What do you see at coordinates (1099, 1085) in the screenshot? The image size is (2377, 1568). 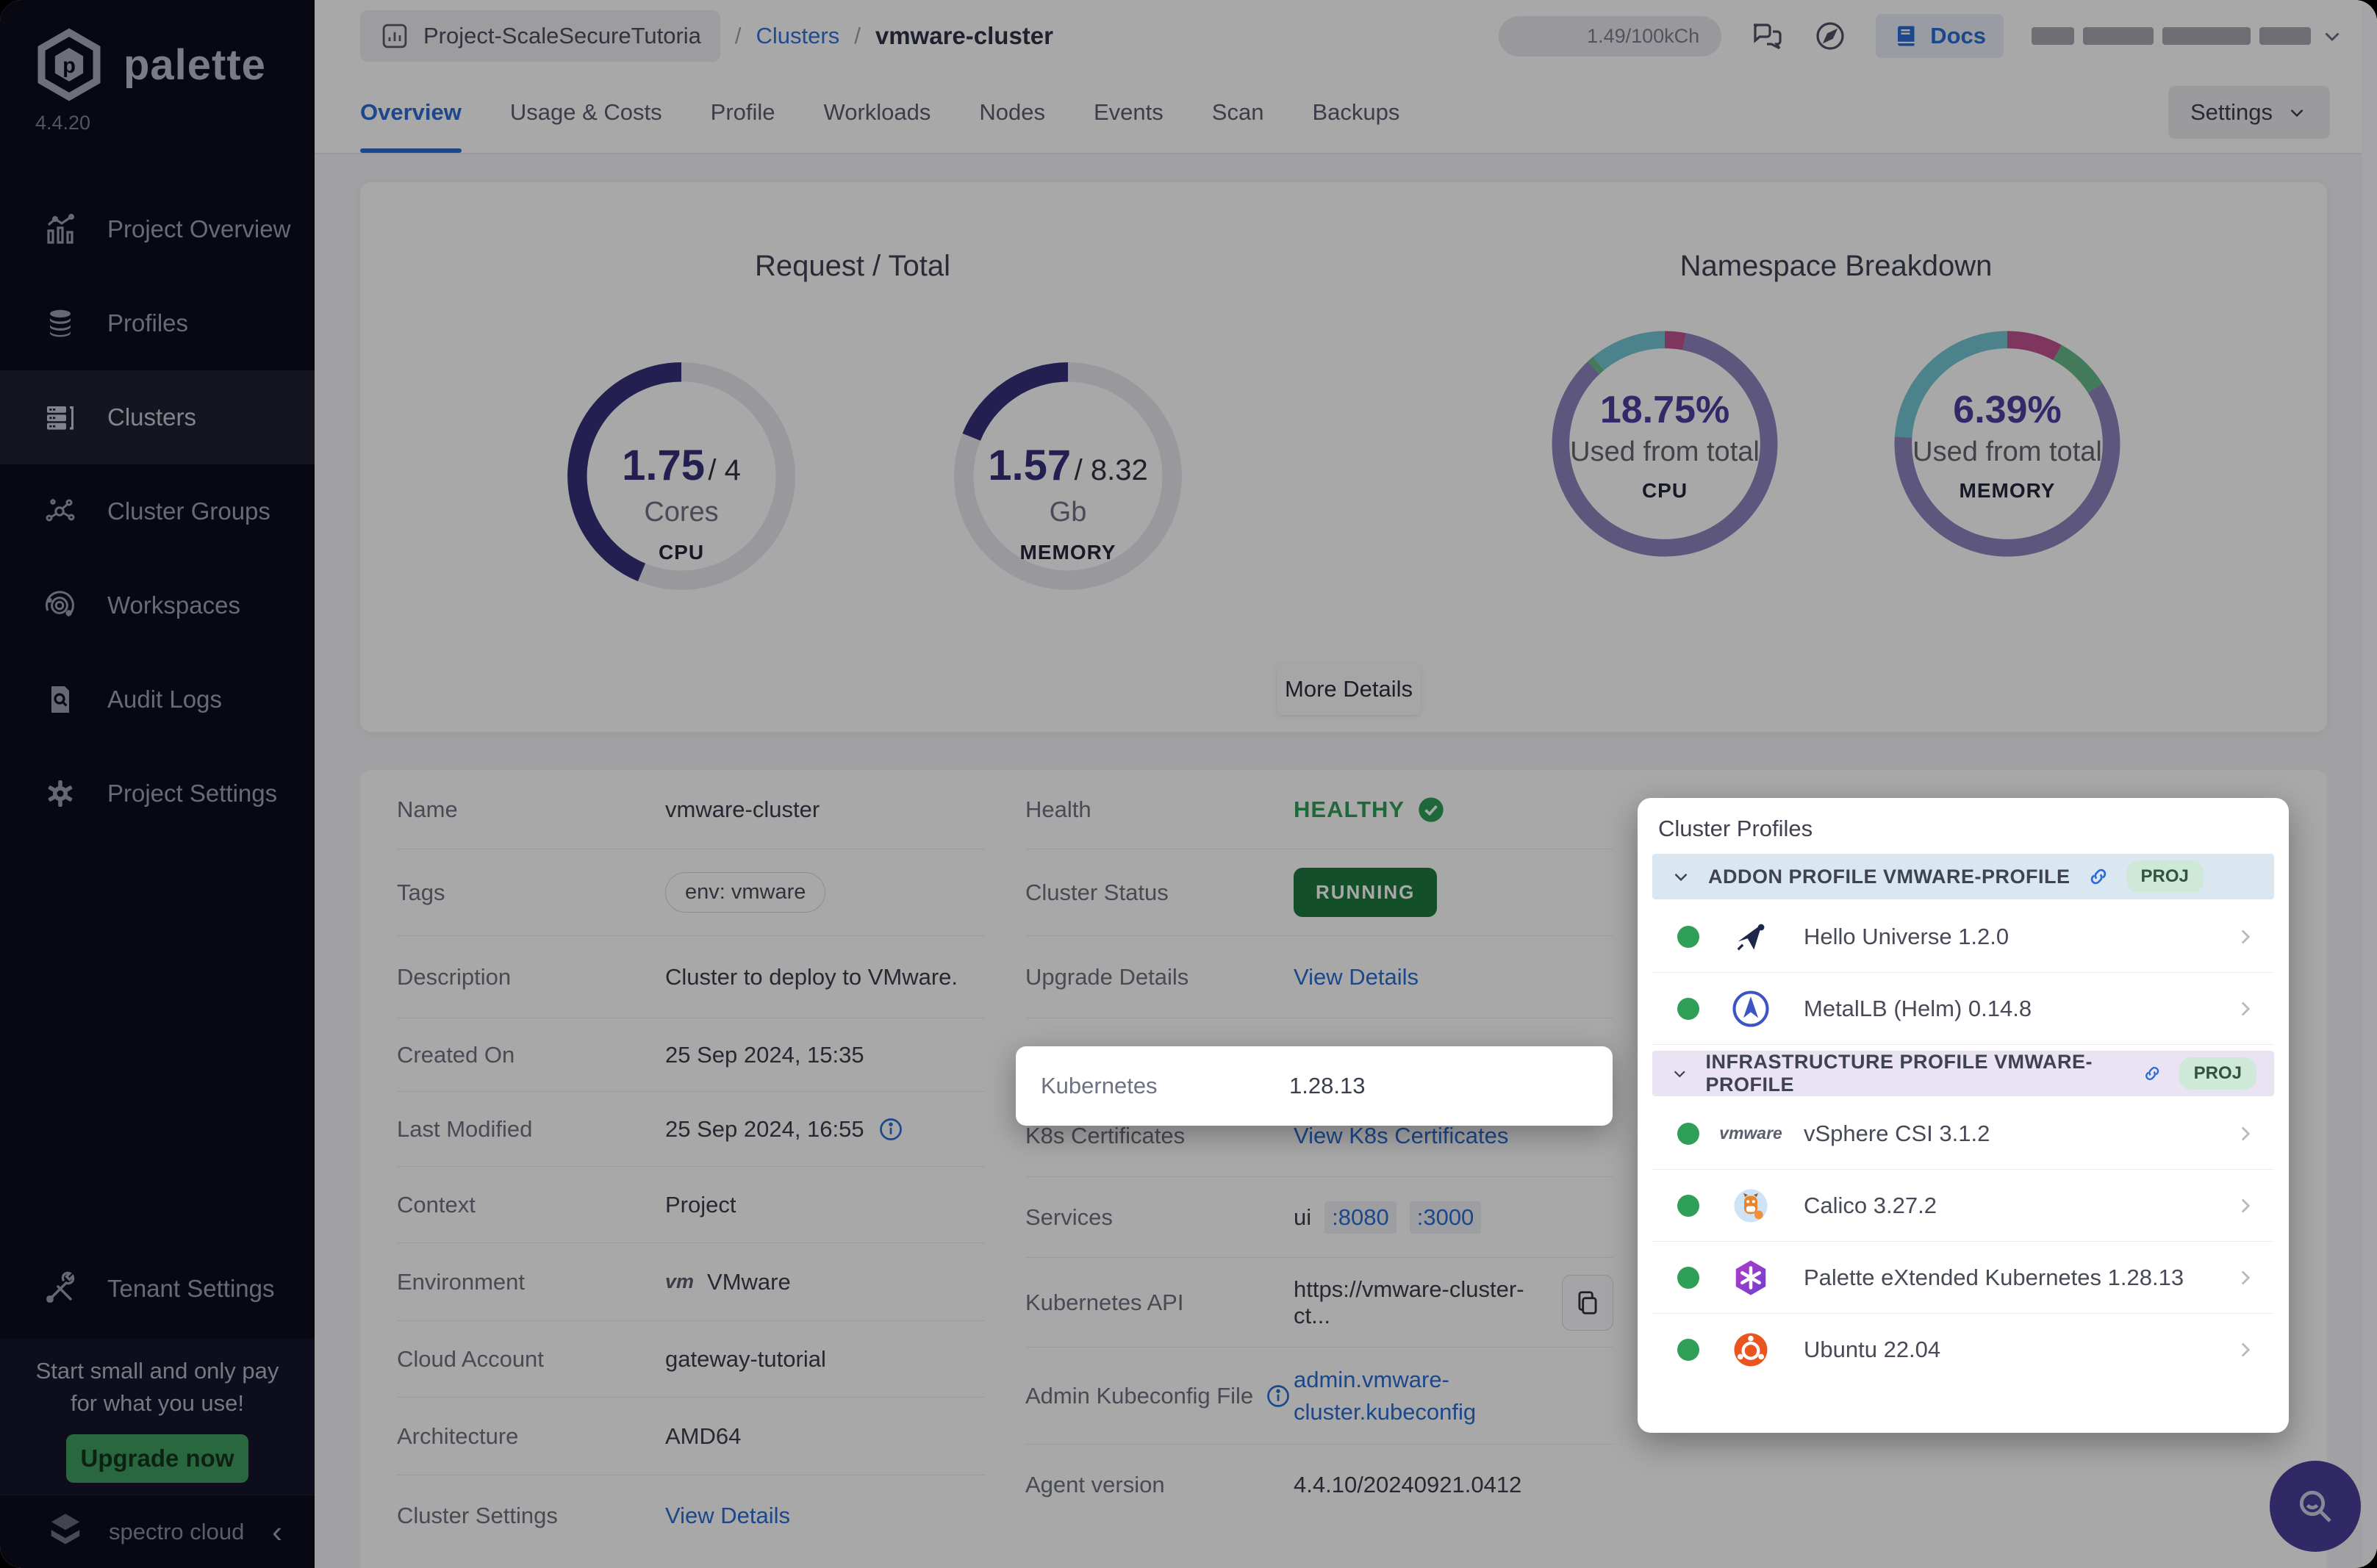 I see `field-label: Kubernetes` at bounding box center [1099, 1085].